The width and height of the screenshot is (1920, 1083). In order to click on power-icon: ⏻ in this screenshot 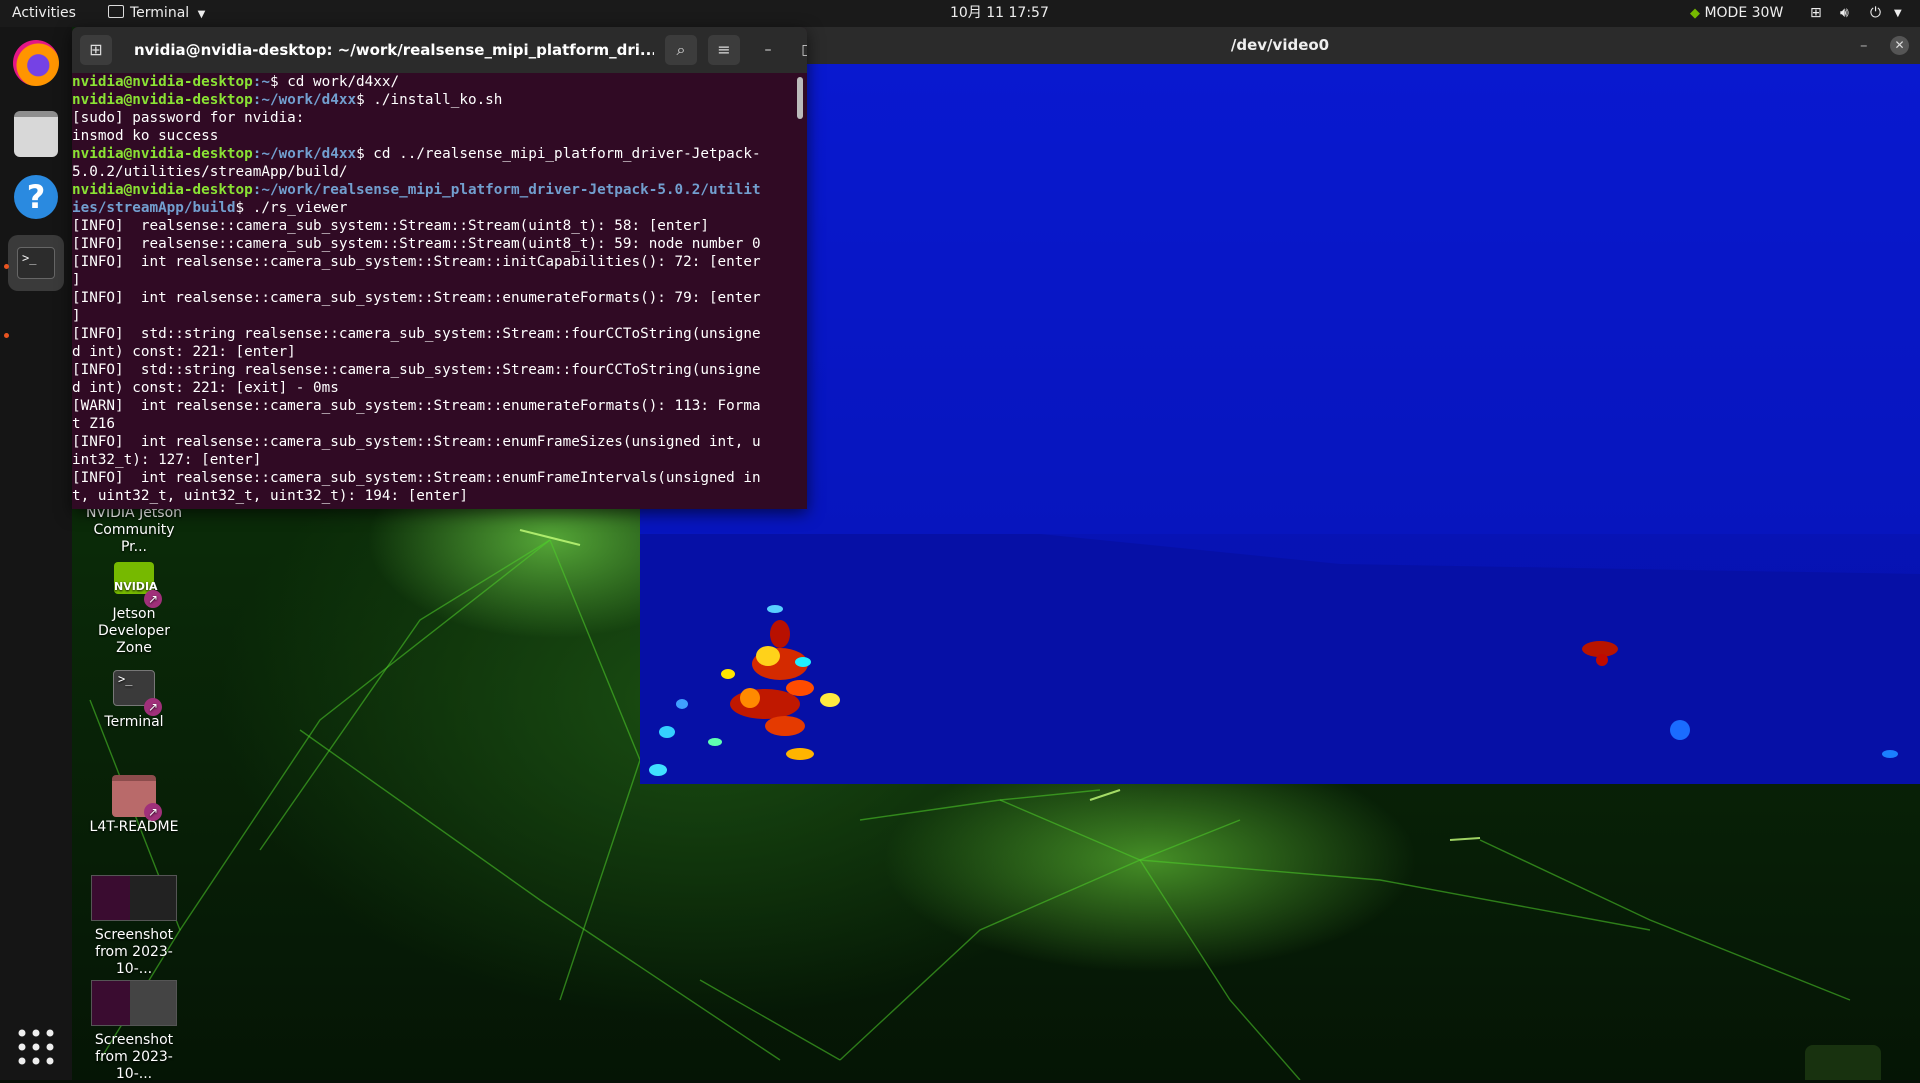, I will do `click(1875, 13)`.